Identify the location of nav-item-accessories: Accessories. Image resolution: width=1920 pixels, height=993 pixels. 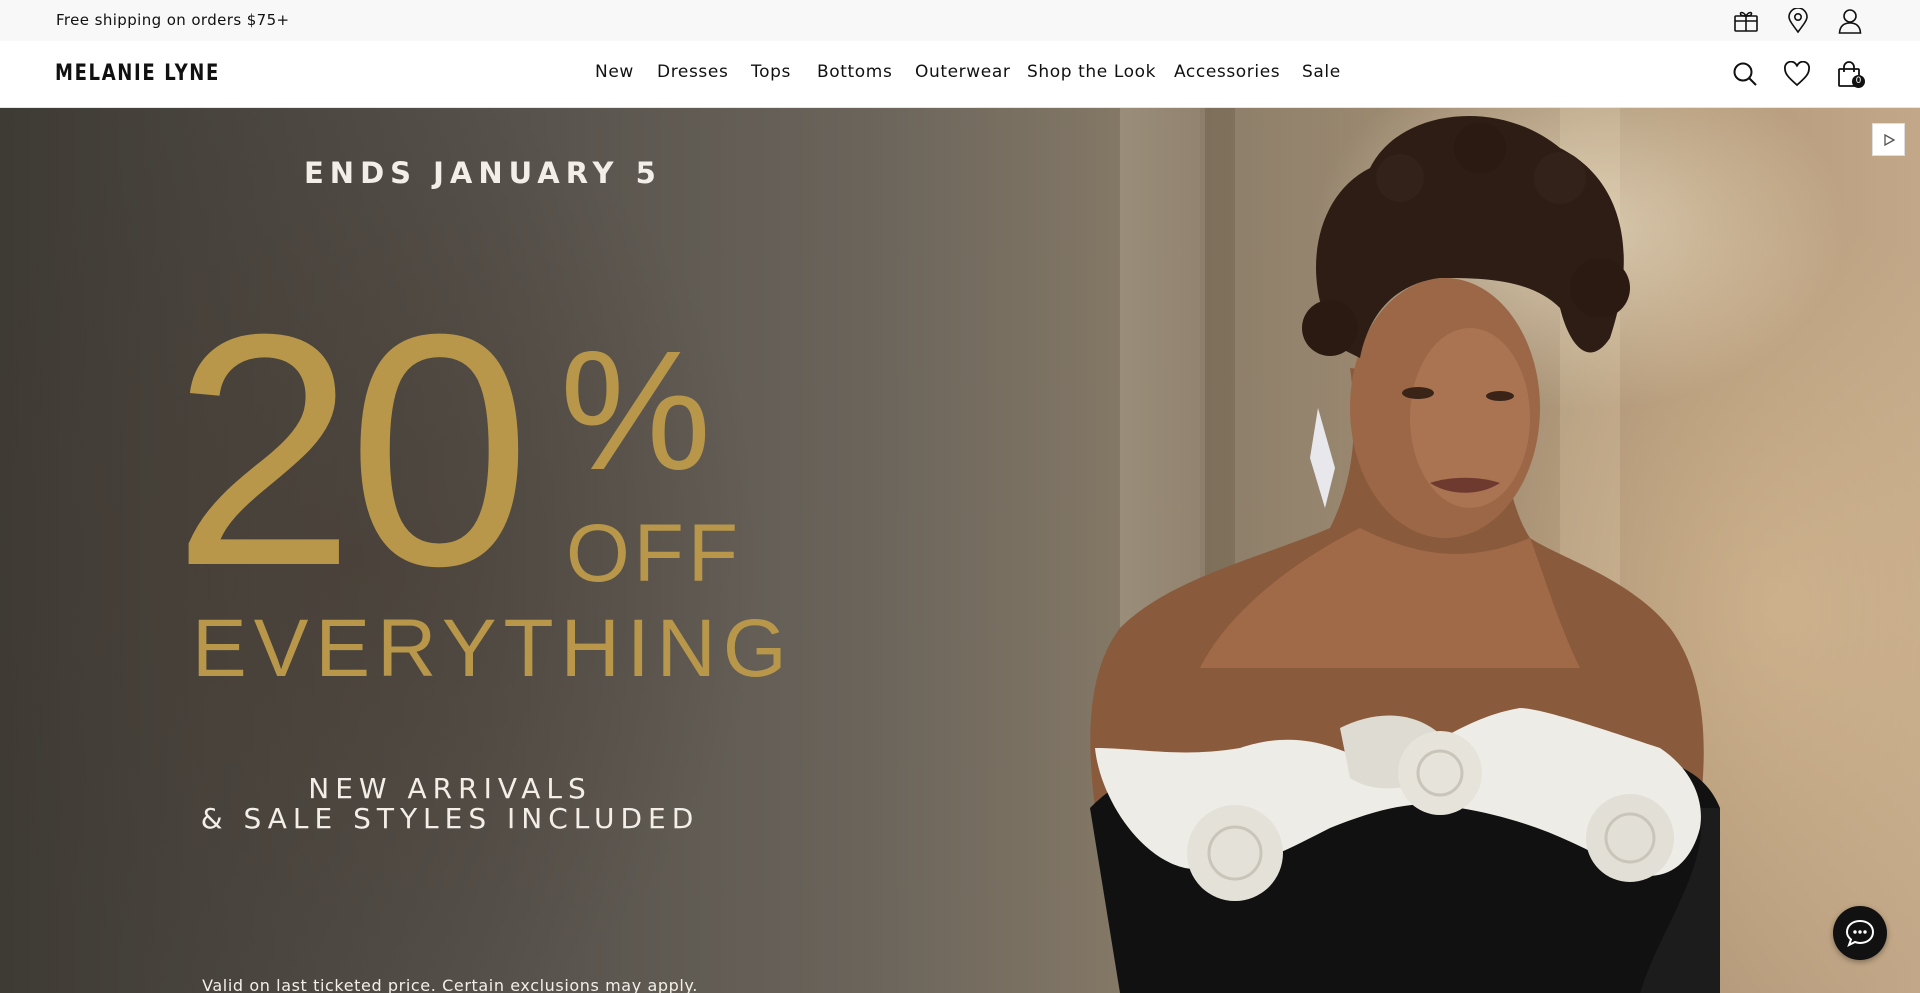
(1227, 72).